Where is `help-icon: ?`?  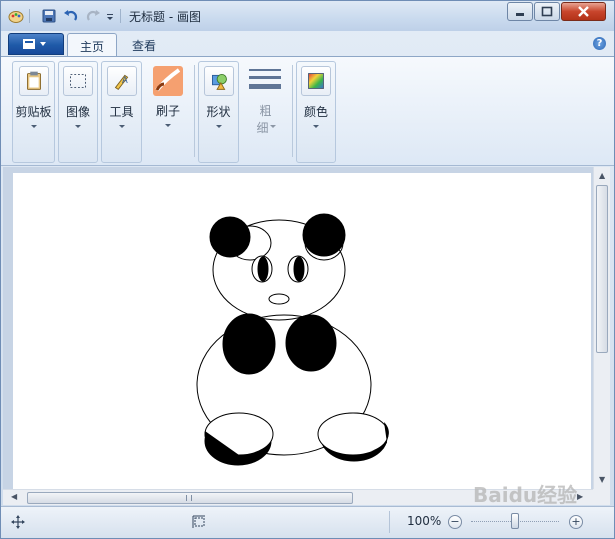 help-icon: ? is located at coordinates (599, 43).